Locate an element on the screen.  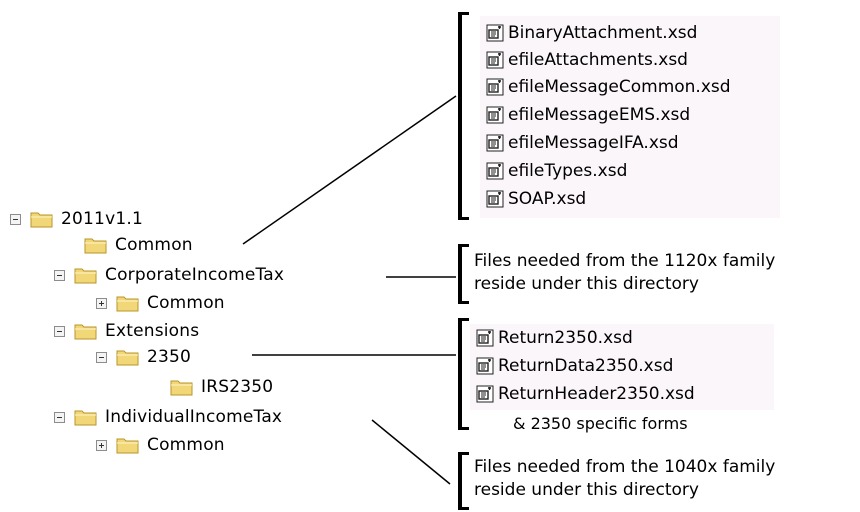
tree-node-corporate: CorporateIncomeTax is located at coordinates (169, 275).